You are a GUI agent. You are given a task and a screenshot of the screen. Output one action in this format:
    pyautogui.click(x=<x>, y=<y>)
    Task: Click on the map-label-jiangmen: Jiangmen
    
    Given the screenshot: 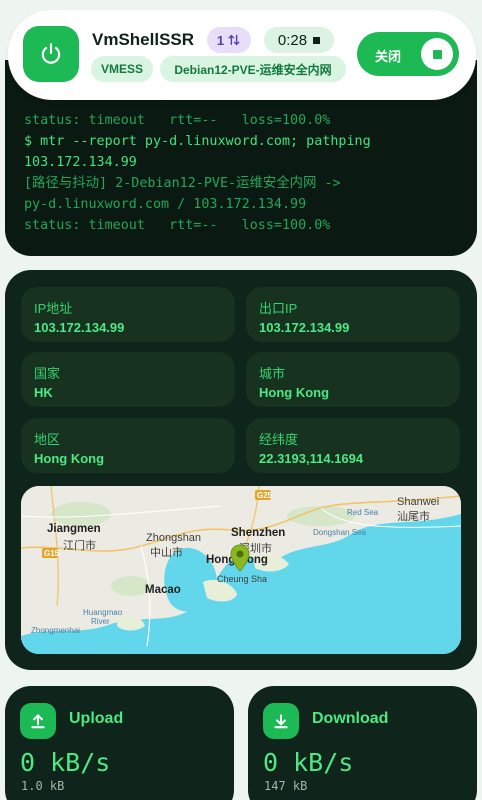 What is the action you would take?
    pyautogui.click(x=74, y=529)
    